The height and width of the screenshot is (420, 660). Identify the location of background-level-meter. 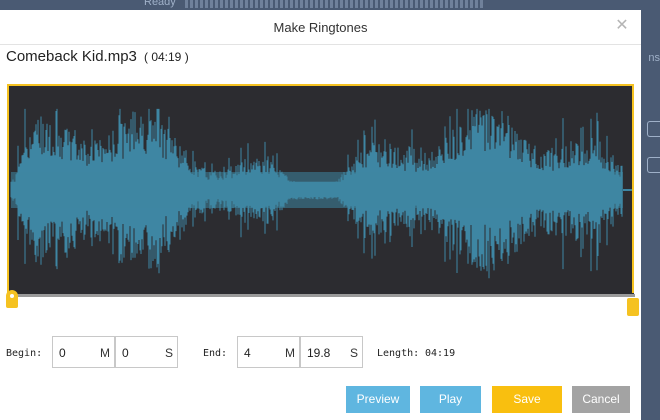
(335, 4).